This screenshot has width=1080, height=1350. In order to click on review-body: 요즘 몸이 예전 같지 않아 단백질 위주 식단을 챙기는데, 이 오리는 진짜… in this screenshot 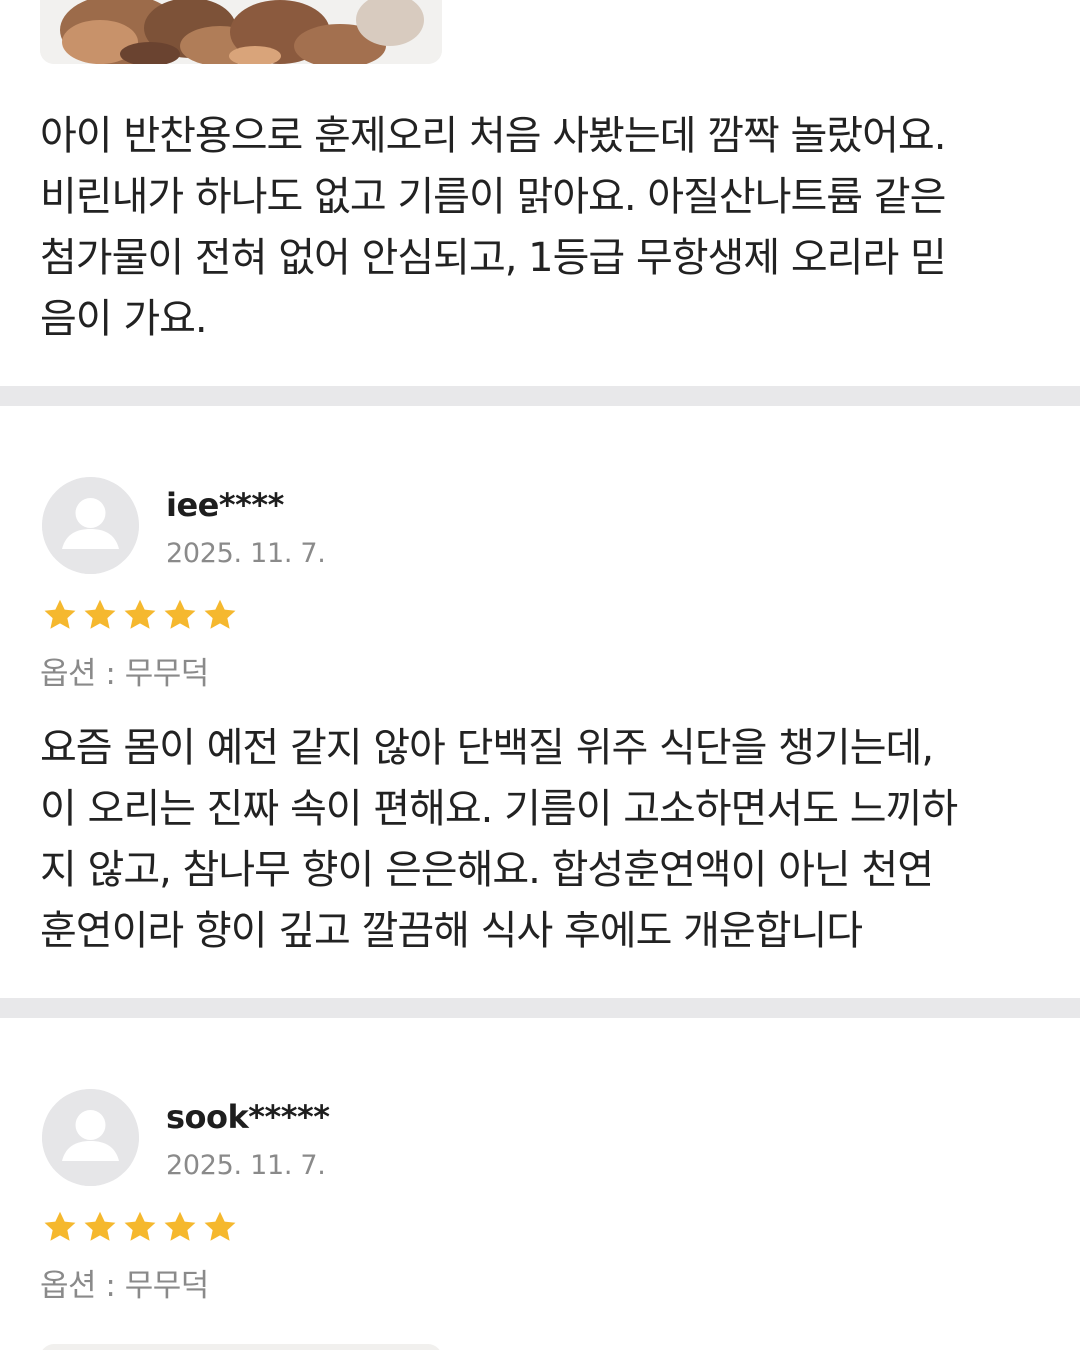, I will do `click(499, 839)`.